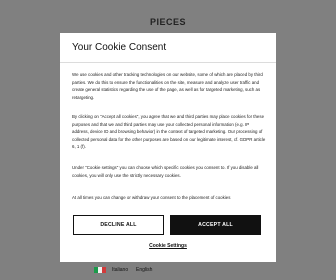  Describe the element at coordinates (100, 270) in the screenshot. I see `italian-flag-icon` at that location.